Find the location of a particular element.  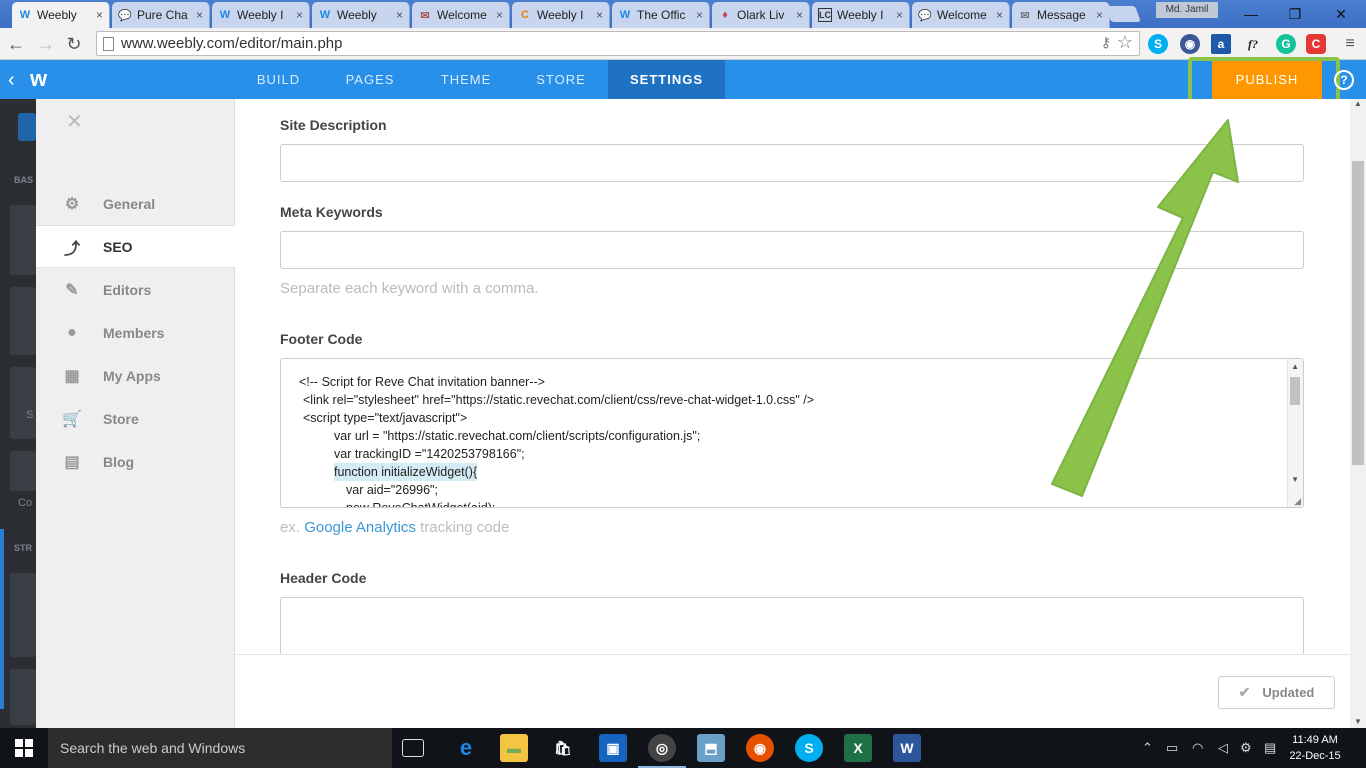

menu-icon: ≡ is located at coordinates (1350, 44).